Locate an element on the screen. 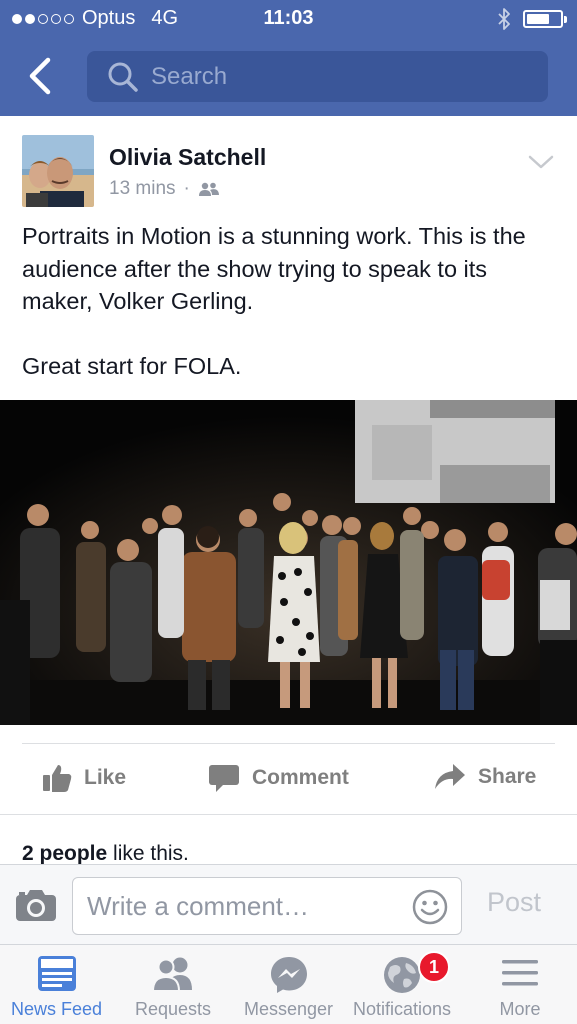 The image size is (577, 1024). post-options-button is located at coordinates (541, 162).